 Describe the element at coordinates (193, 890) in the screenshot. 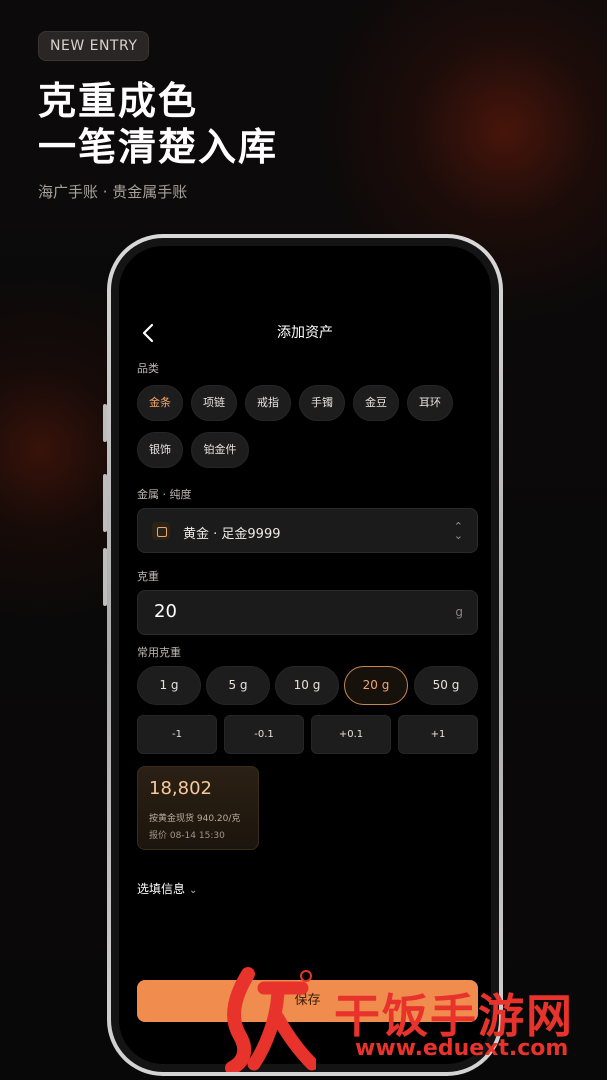

I see `chevron-down-icon: ⌄` at that location.